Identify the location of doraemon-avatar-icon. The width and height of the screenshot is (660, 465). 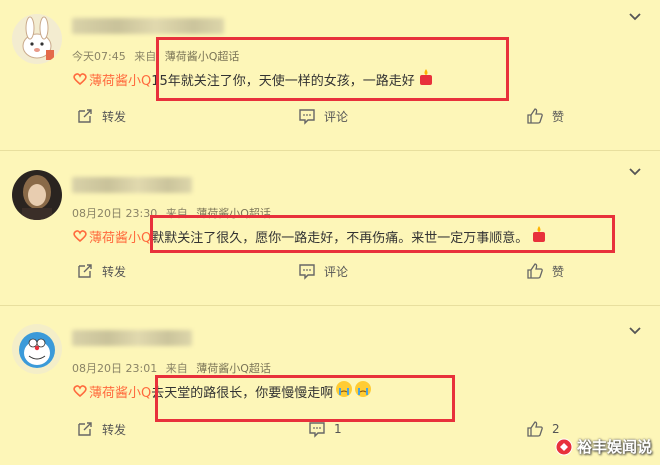
(37, 349).